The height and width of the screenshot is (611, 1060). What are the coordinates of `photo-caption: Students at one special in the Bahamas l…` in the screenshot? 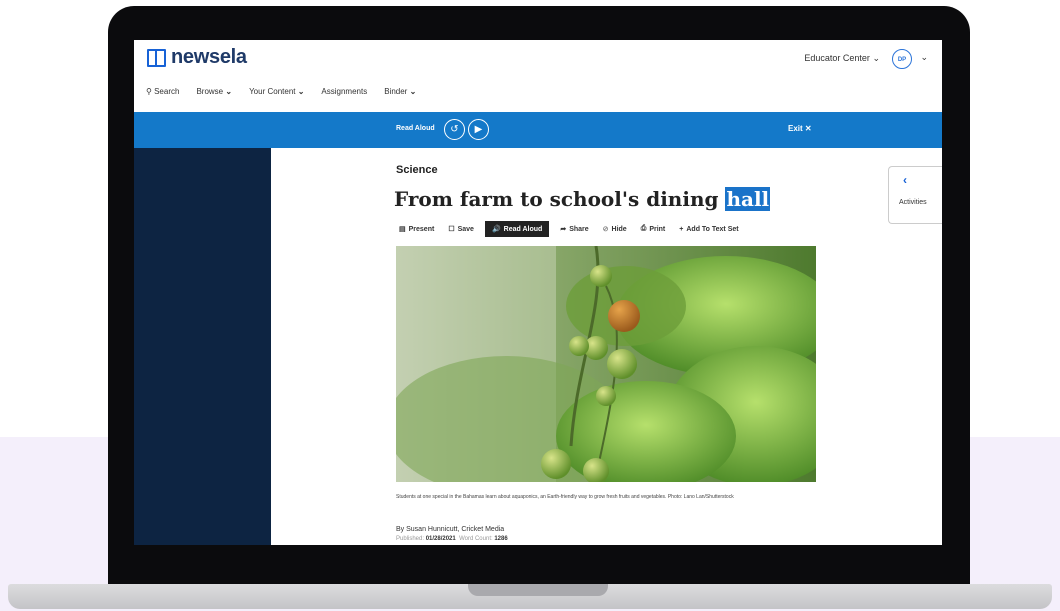 It's located at (565, 497).